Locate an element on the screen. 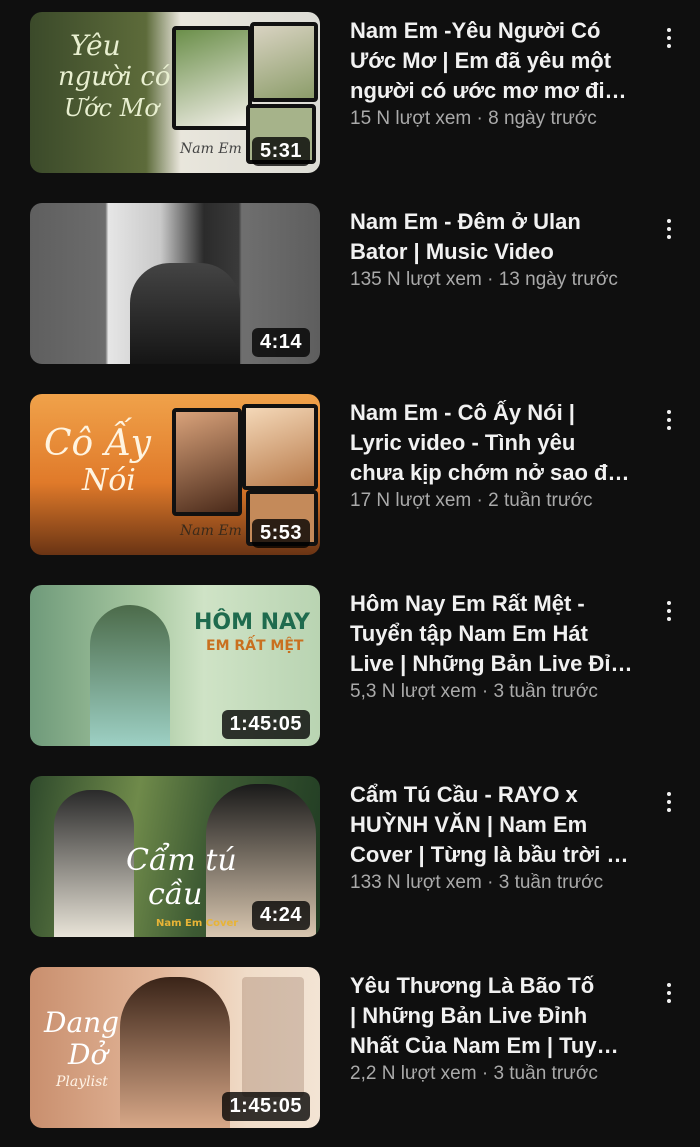 Image resolution: width=700 pixels, height=1147 pixels. video-thumbnail: Yêu người có Ước Mơ Nam Em 5:31 is located at coordinates (175, 92).